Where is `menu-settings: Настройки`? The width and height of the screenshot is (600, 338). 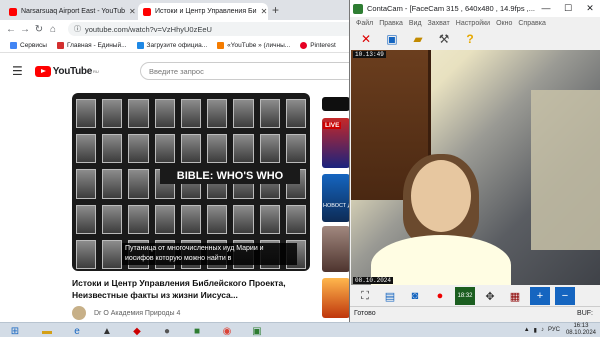 menu-settings: Настройки is located at coordinates (473, 23).